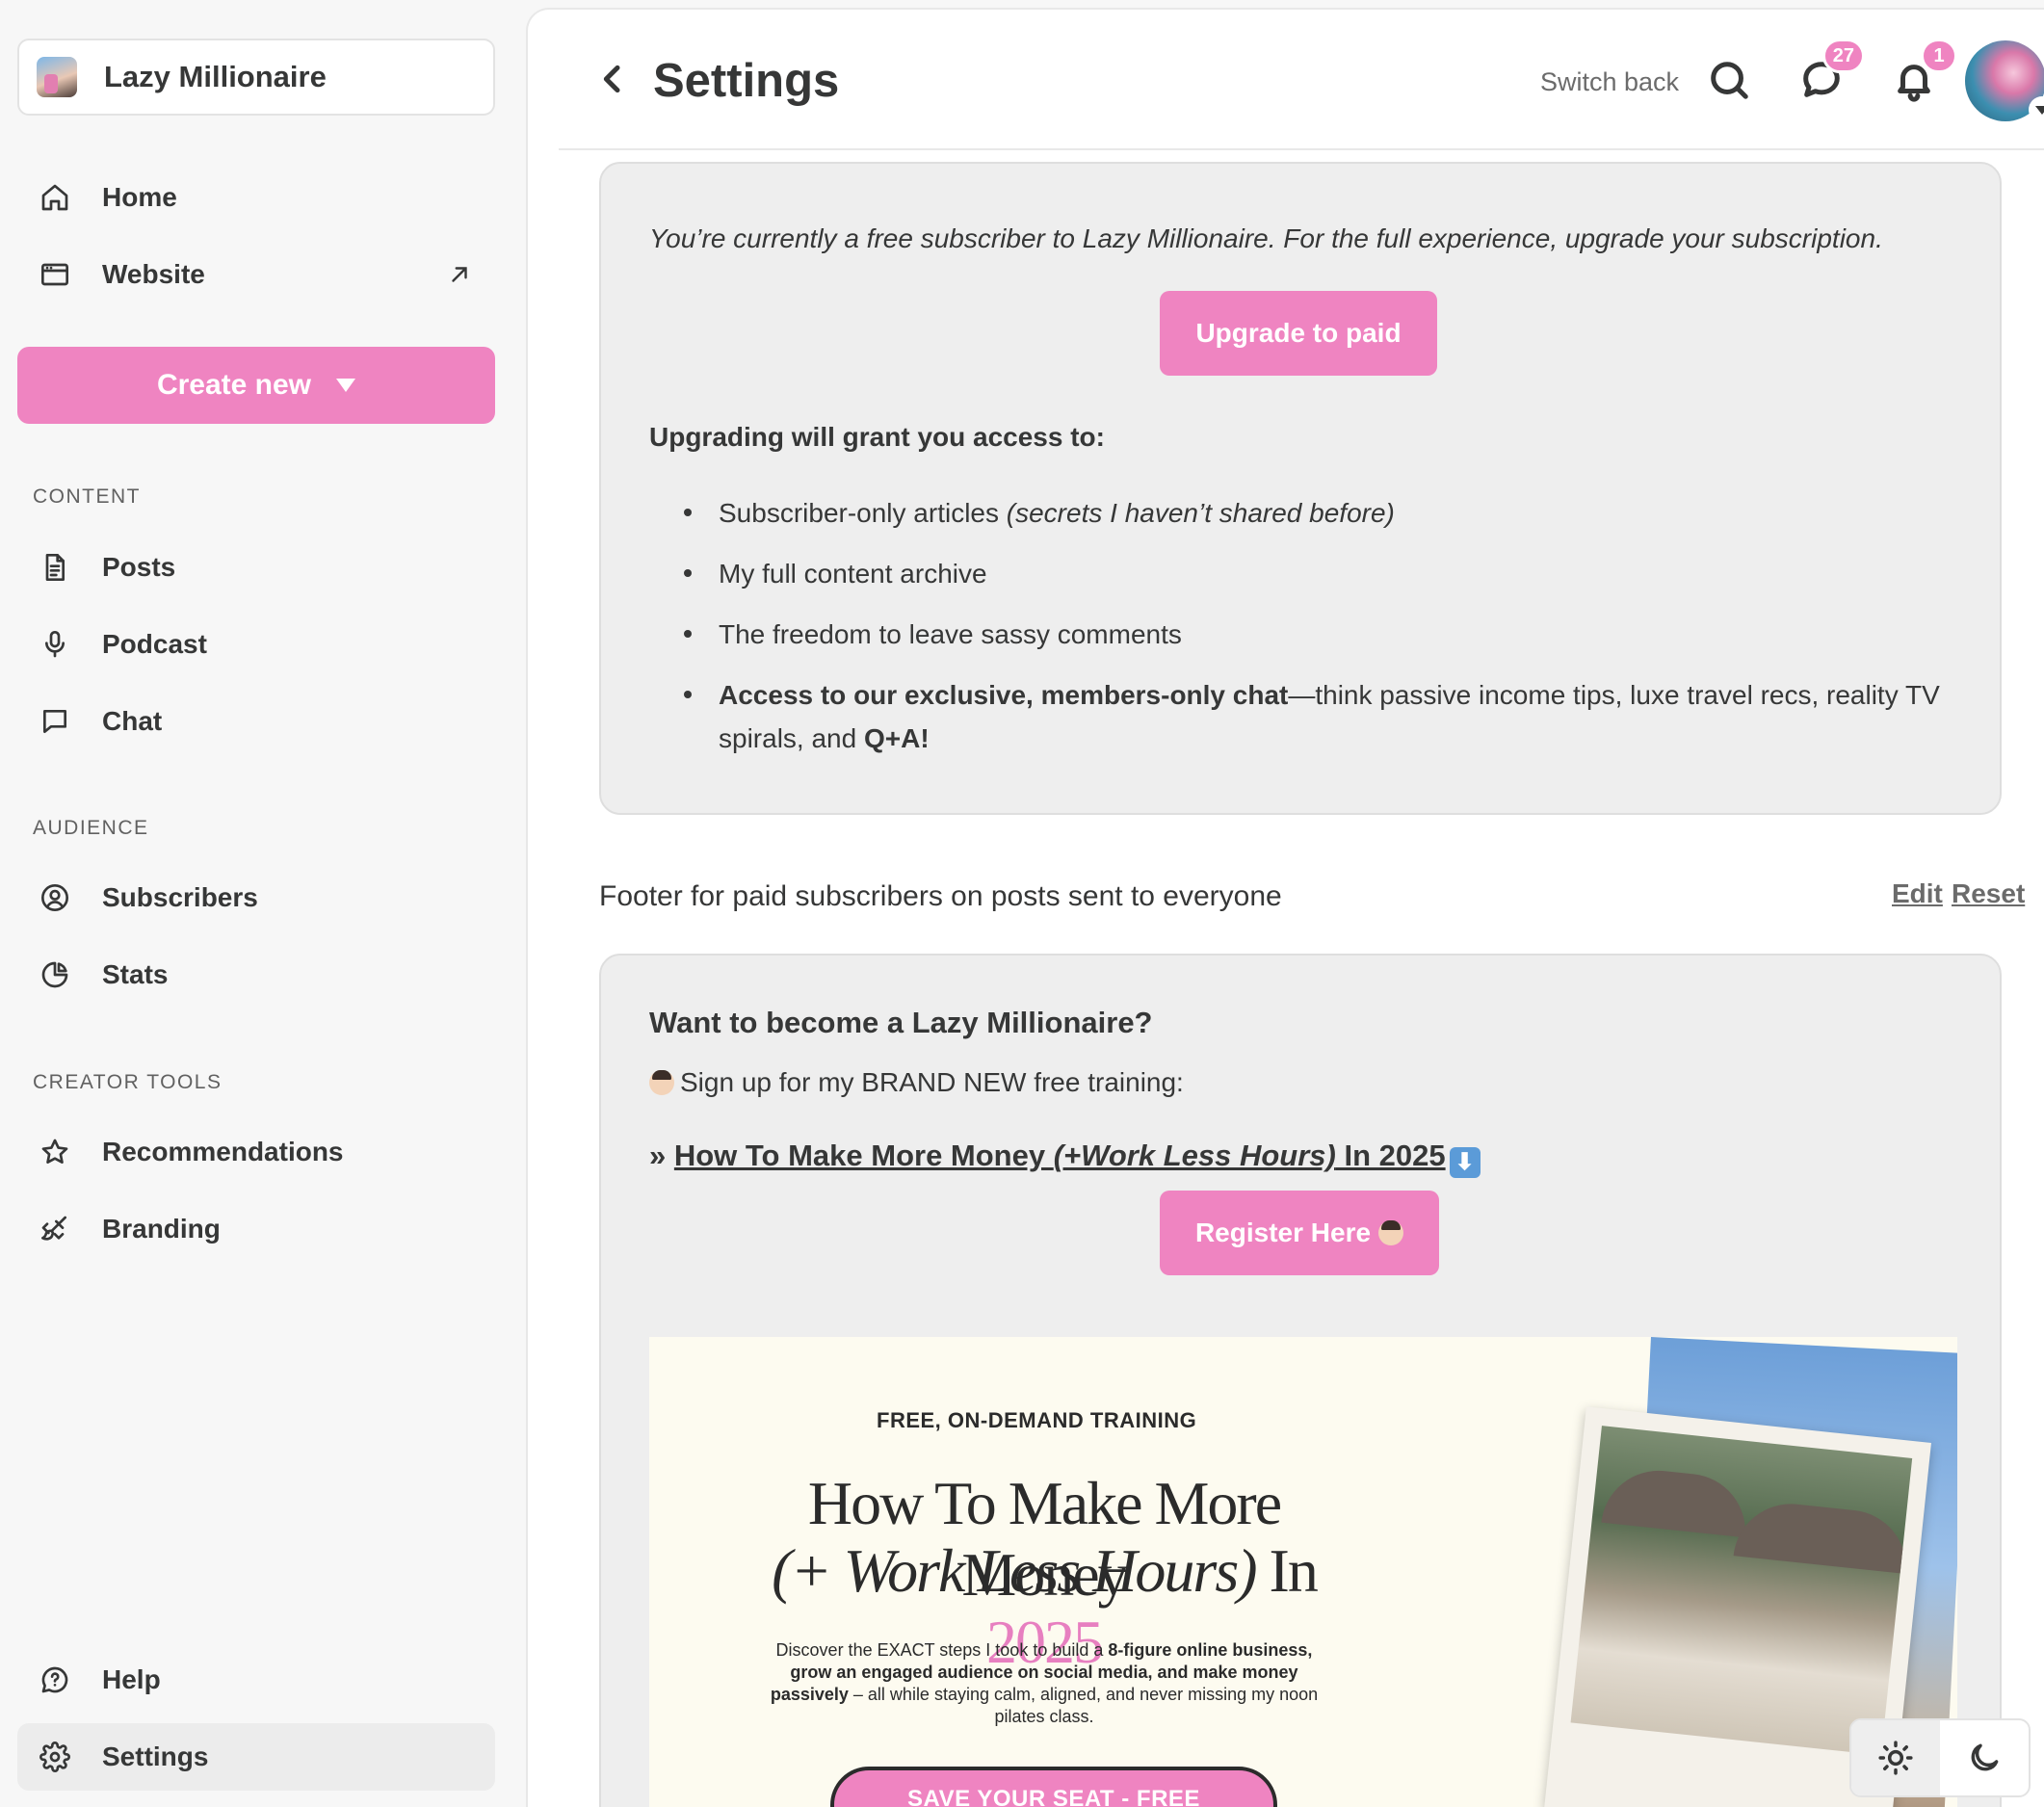 The image size is (2044, 1807). I want to click on page-title: Settings, so click(746, 81).